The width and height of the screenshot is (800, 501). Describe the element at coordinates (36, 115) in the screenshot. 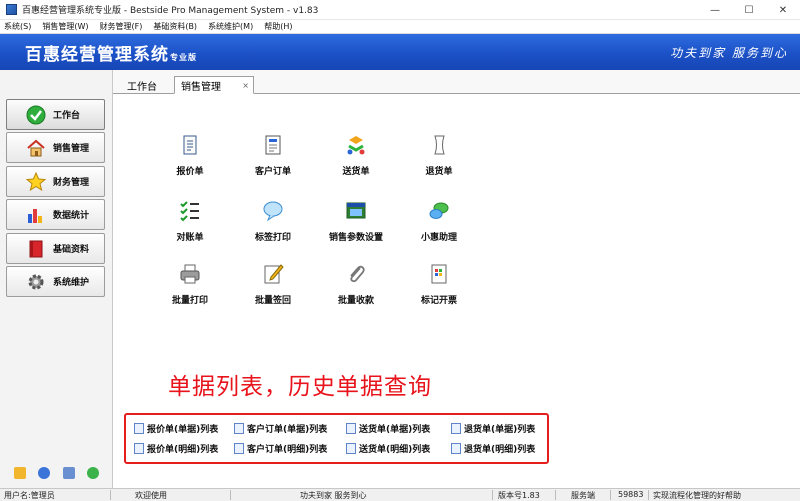

I see `check-circle-icon` at that location.